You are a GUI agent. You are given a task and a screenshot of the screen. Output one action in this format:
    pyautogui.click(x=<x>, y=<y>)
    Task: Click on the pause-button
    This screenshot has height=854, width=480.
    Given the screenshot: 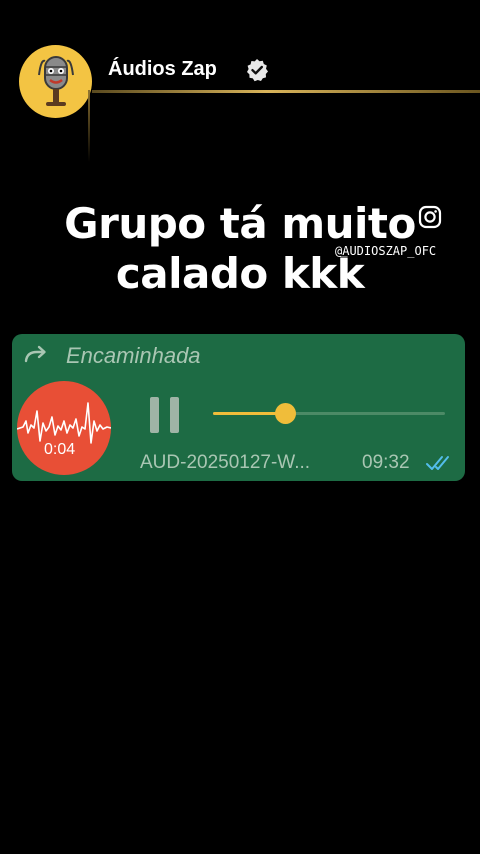 What is the action you would take?
    pyautogui.click(x=167, y=415)
    